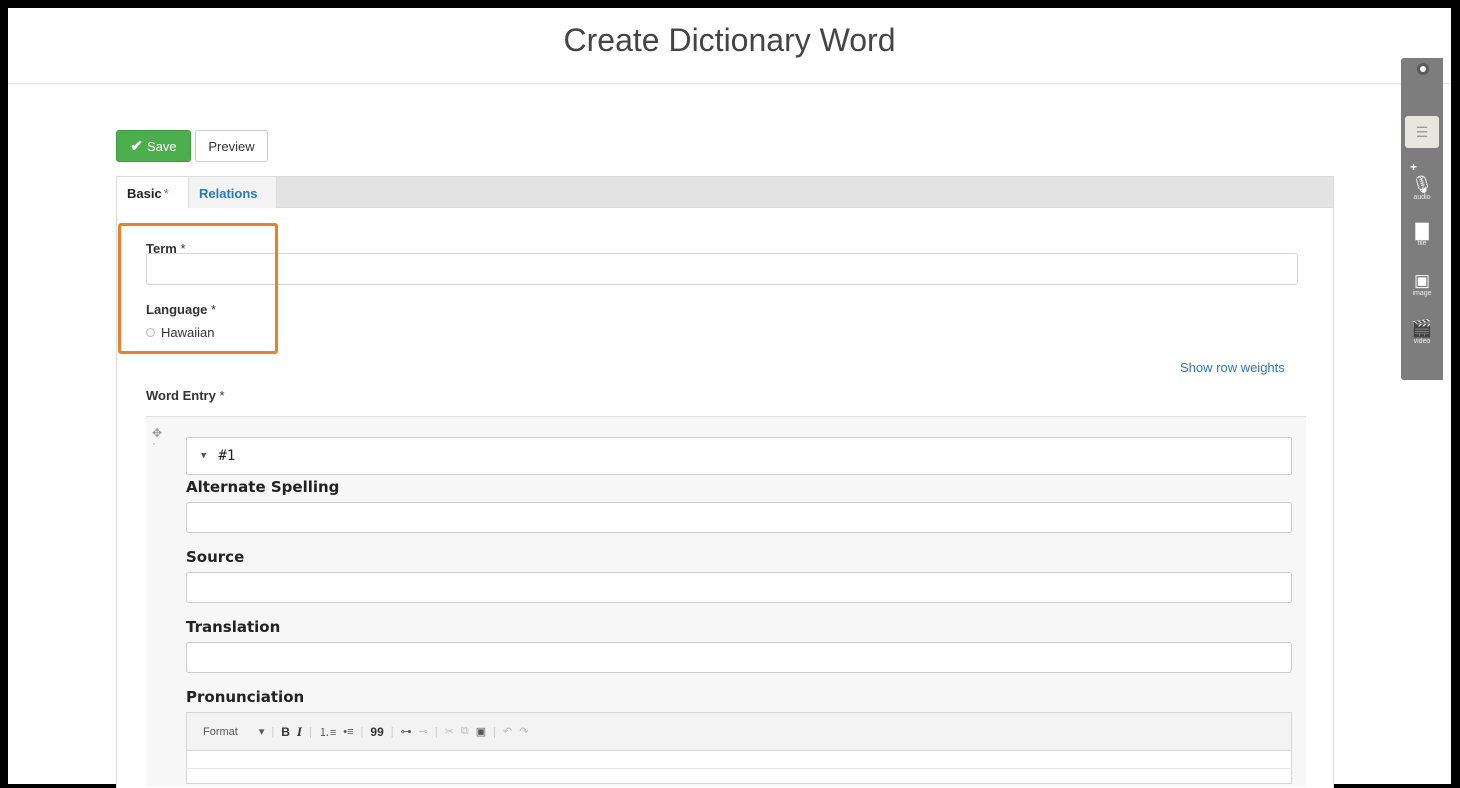  Describe the element at coordinates (166, 193) in the screenshot. I see `tab-basic-required-mark: *` at that location.